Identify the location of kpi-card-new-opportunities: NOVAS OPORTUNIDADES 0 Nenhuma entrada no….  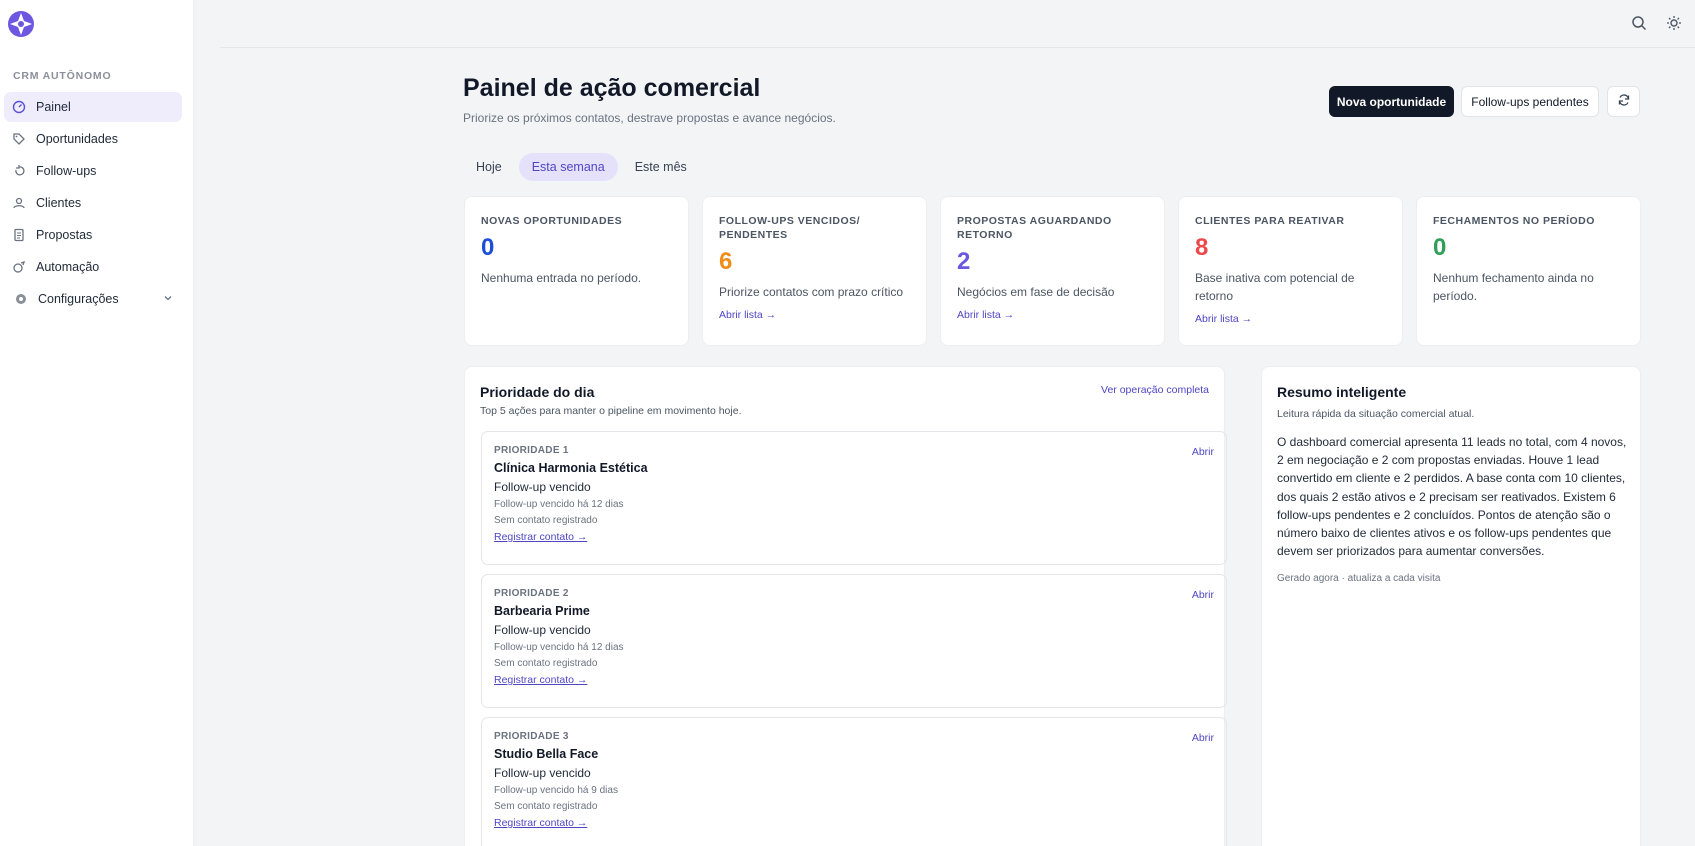
(576, 271).